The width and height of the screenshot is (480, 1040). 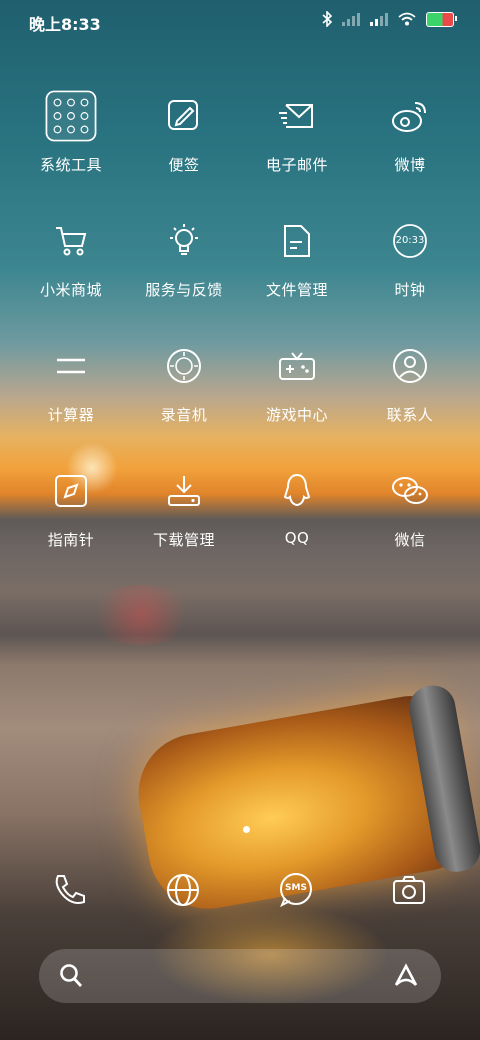 I want to click on app-wechat: 微信, so click(x=410, y=507).